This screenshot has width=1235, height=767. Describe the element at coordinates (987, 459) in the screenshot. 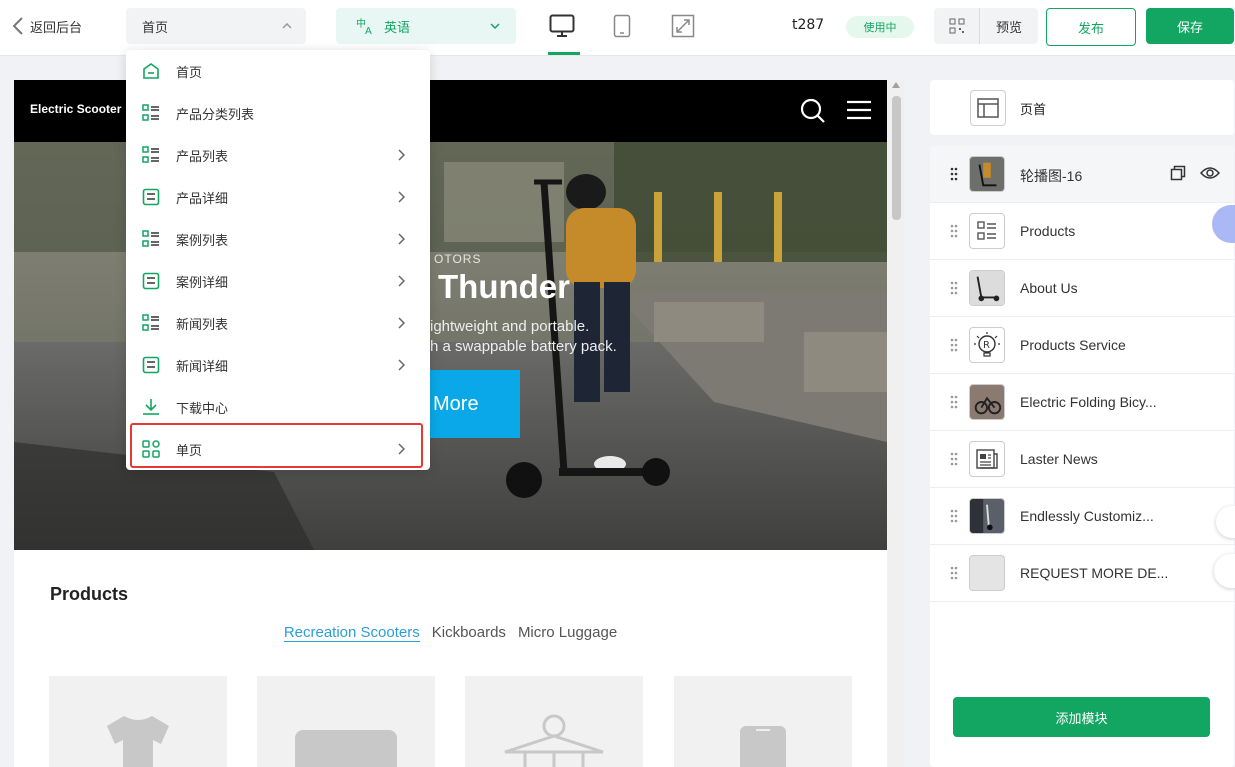

I see `news-icon` at that location.